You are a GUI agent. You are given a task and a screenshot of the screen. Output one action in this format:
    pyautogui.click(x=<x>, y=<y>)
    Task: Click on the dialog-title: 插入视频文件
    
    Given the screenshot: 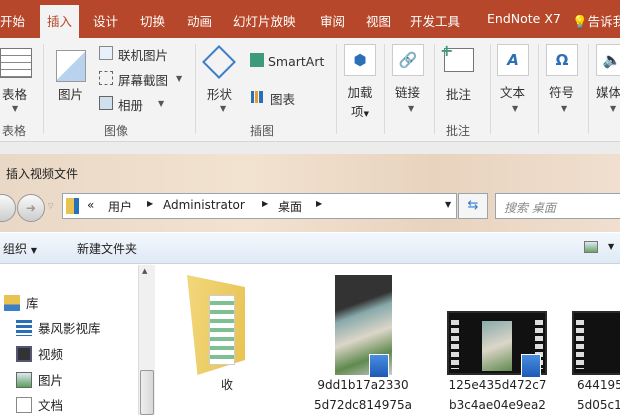 What is the action you would take?
    pyautogui.click(x=42, y=174)
    